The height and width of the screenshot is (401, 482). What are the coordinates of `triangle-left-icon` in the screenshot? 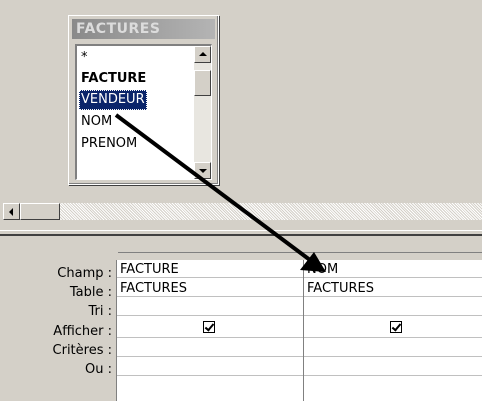 It's located at (11, 212).